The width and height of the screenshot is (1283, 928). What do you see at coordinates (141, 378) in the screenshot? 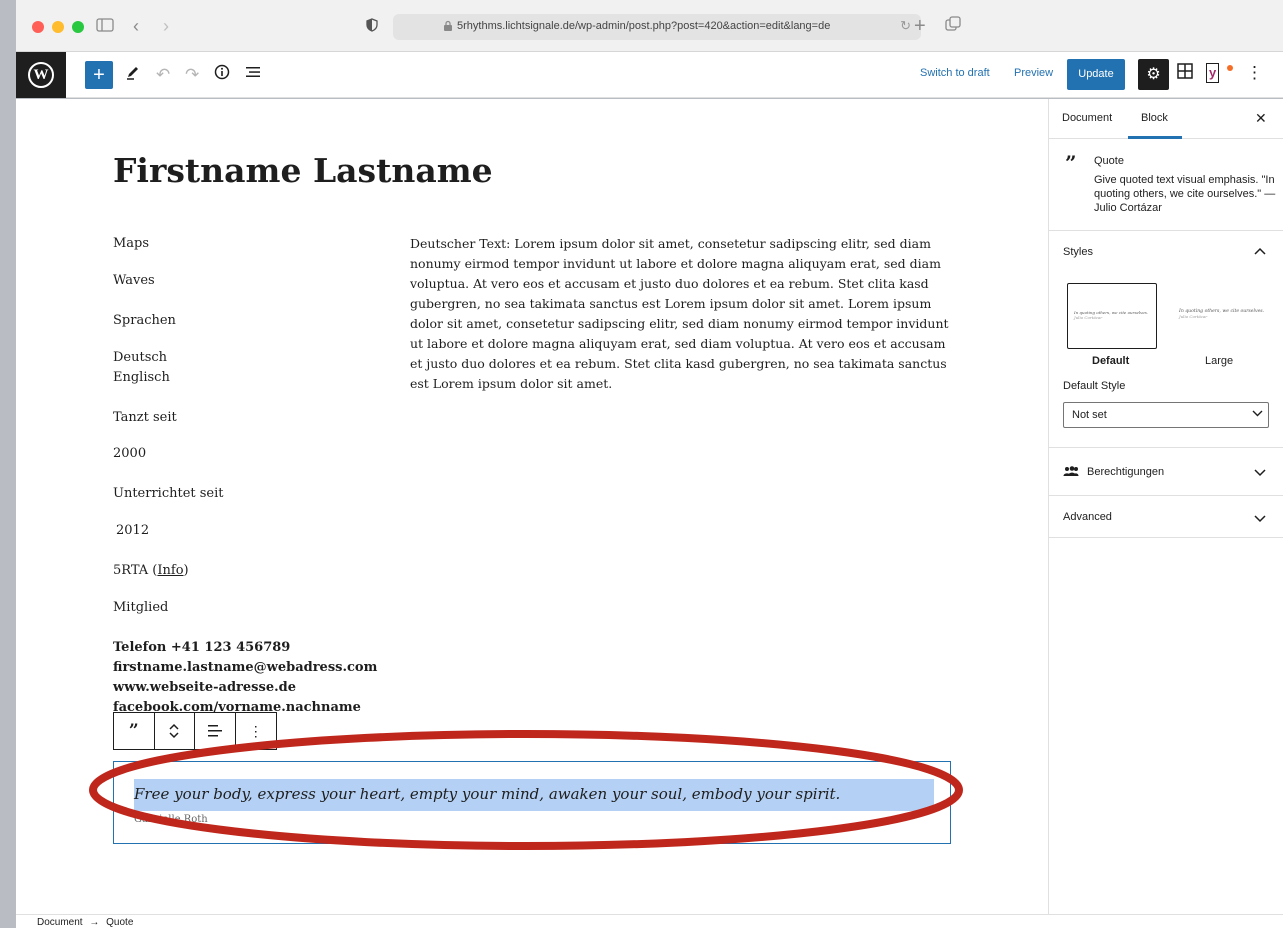
I see `field-value-englisch: Englisch` at bounding box center [141, 378].